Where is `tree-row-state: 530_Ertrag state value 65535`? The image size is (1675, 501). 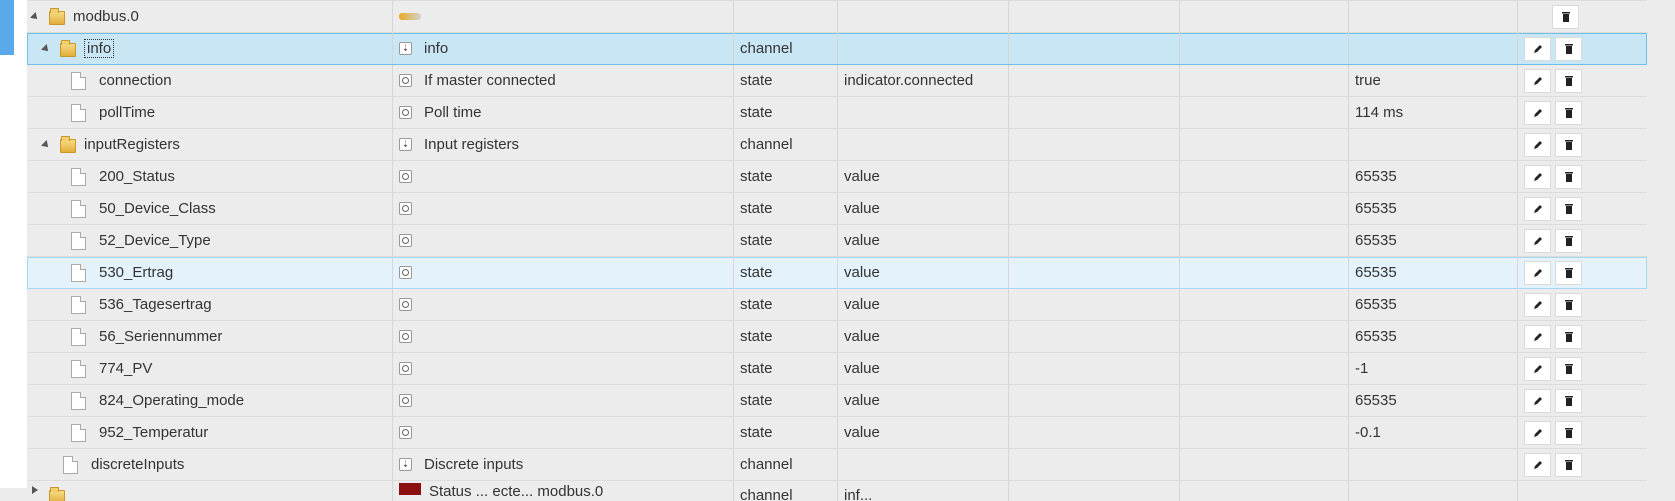 tree-row-state: 530_Ertrag state value 65535 is located at coordinates (837, 273).